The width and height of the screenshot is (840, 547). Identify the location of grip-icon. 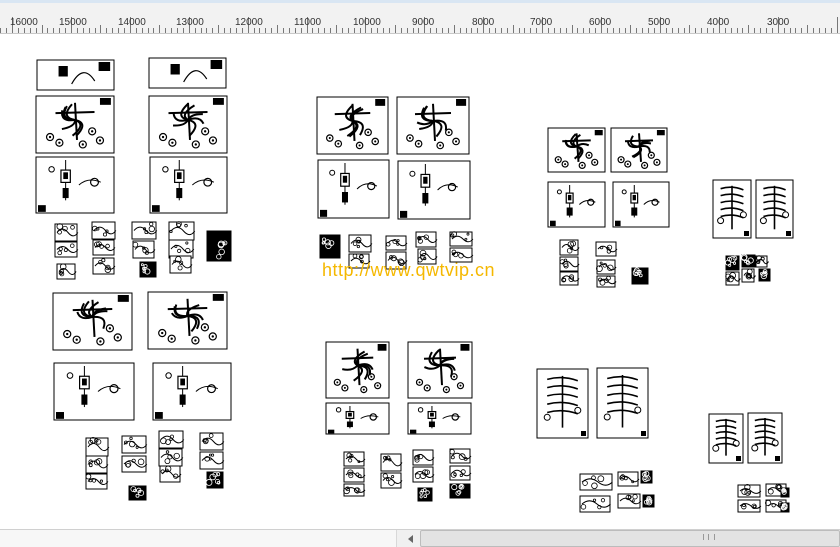
(709, 537).